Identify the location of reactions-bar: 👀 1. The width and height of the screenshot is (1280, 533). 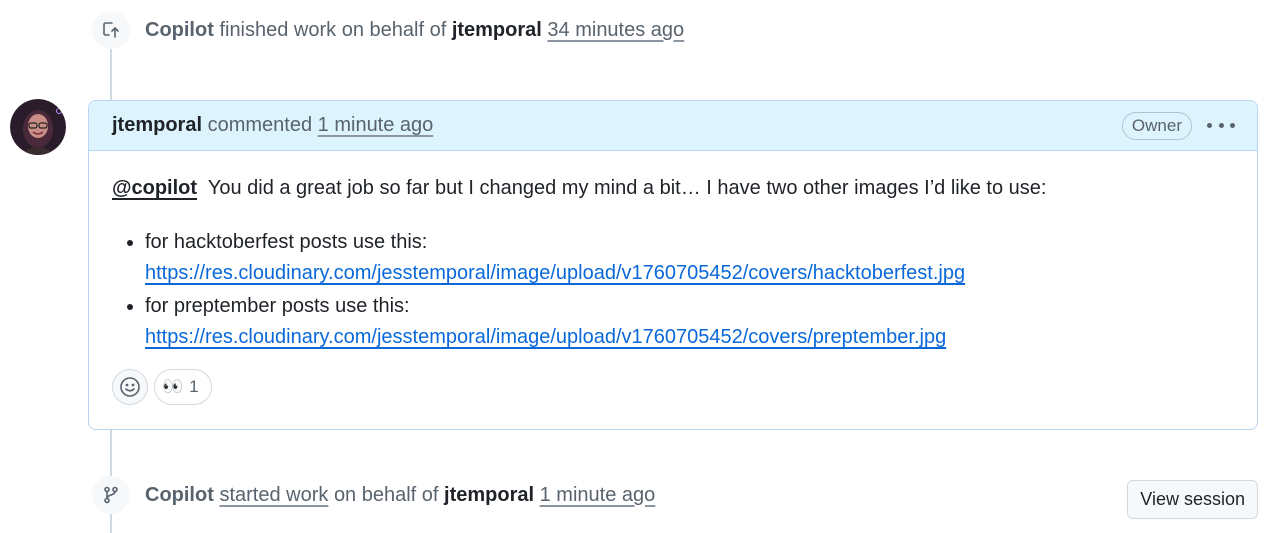
(162, 387).